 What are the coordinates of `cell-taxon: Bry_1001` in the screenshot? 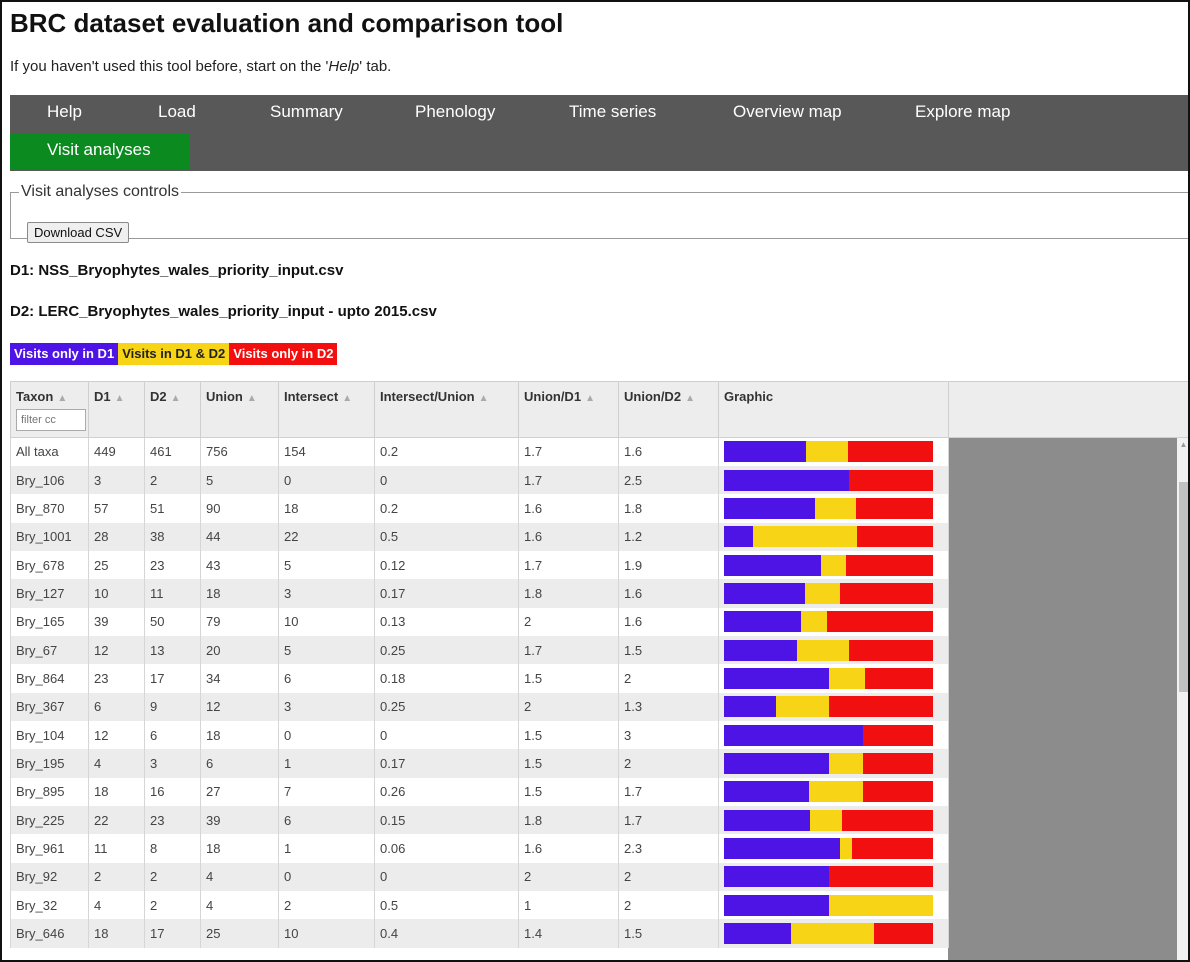 It's located at (49, 536).